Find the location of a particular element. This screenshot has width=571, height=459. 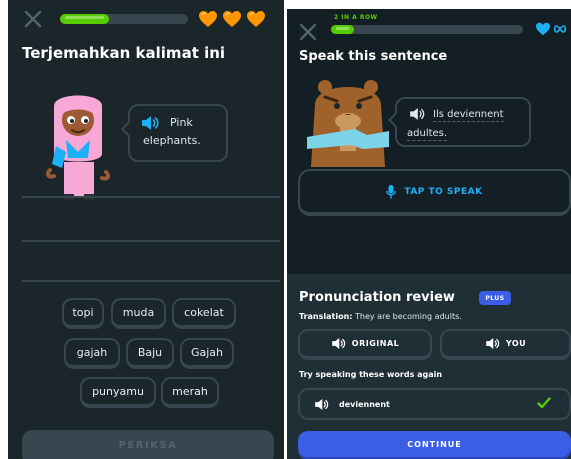

bubble-line-1: Pink is located at coordinates (181, 122).